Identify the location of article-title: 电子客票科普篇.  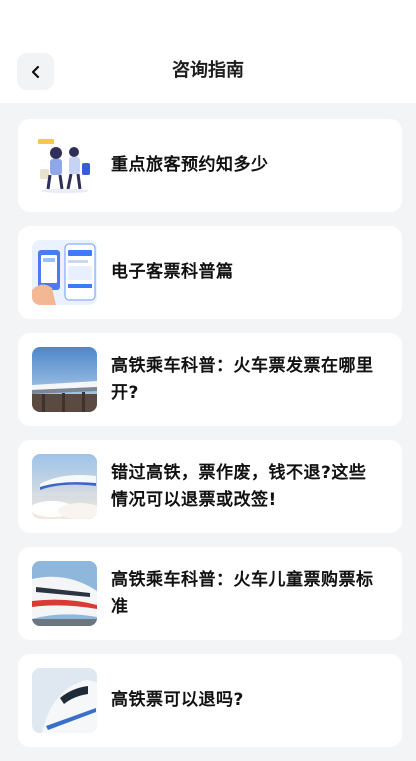
(172, 272).